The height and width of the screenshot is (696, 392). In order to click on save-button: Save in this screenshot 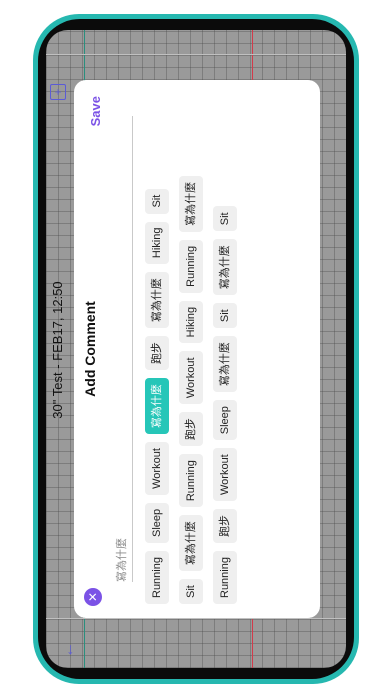, I will do `click(95, 111)`.